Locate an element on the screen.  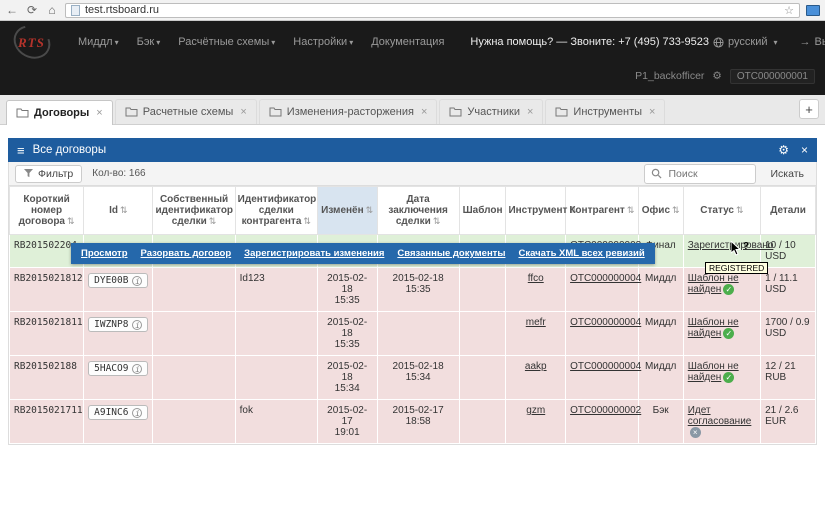
cell-status: Идет согласование× is located at coordinates (722, 421).